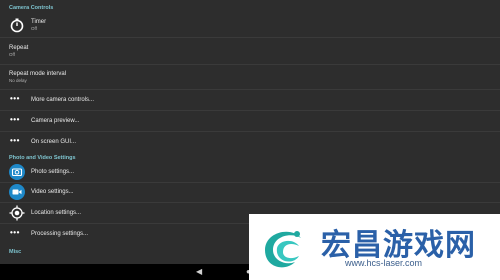  Describe the element at coordinates (39, 22) in the screenshot. I see `pref-timer-title: Timer` at that location.